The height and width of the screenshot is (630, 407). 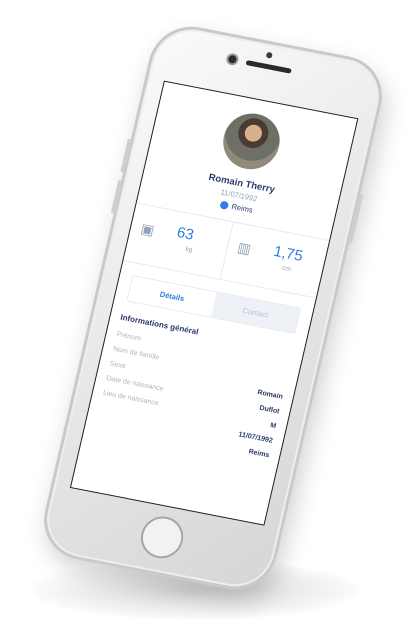 What do you see at coordinates (116, 196) in the screenshot?
I see `volume-down-button` at bounding box center [116, 196].